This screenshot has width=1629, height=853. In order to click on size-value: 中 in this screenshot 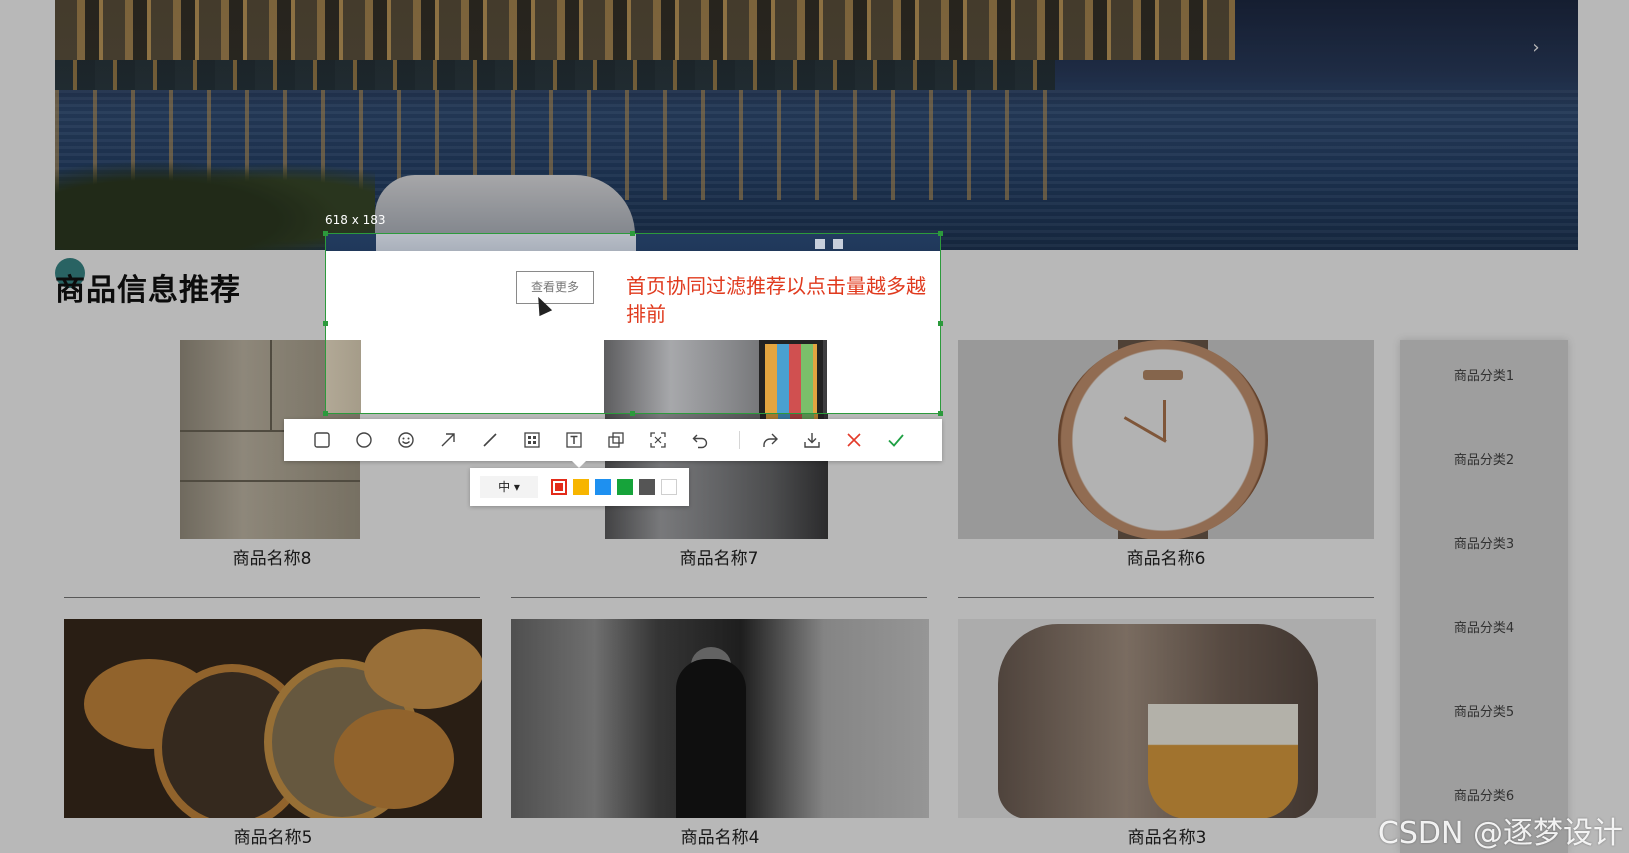, I will do `click(504, 487)`.